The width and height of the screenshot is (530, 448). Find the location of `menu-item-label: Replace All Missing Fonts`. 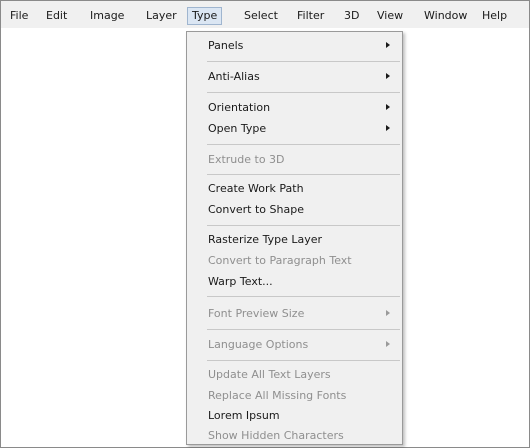

menu-item-label: Replace All Missing Fonts is located at coordinates (277, 395).